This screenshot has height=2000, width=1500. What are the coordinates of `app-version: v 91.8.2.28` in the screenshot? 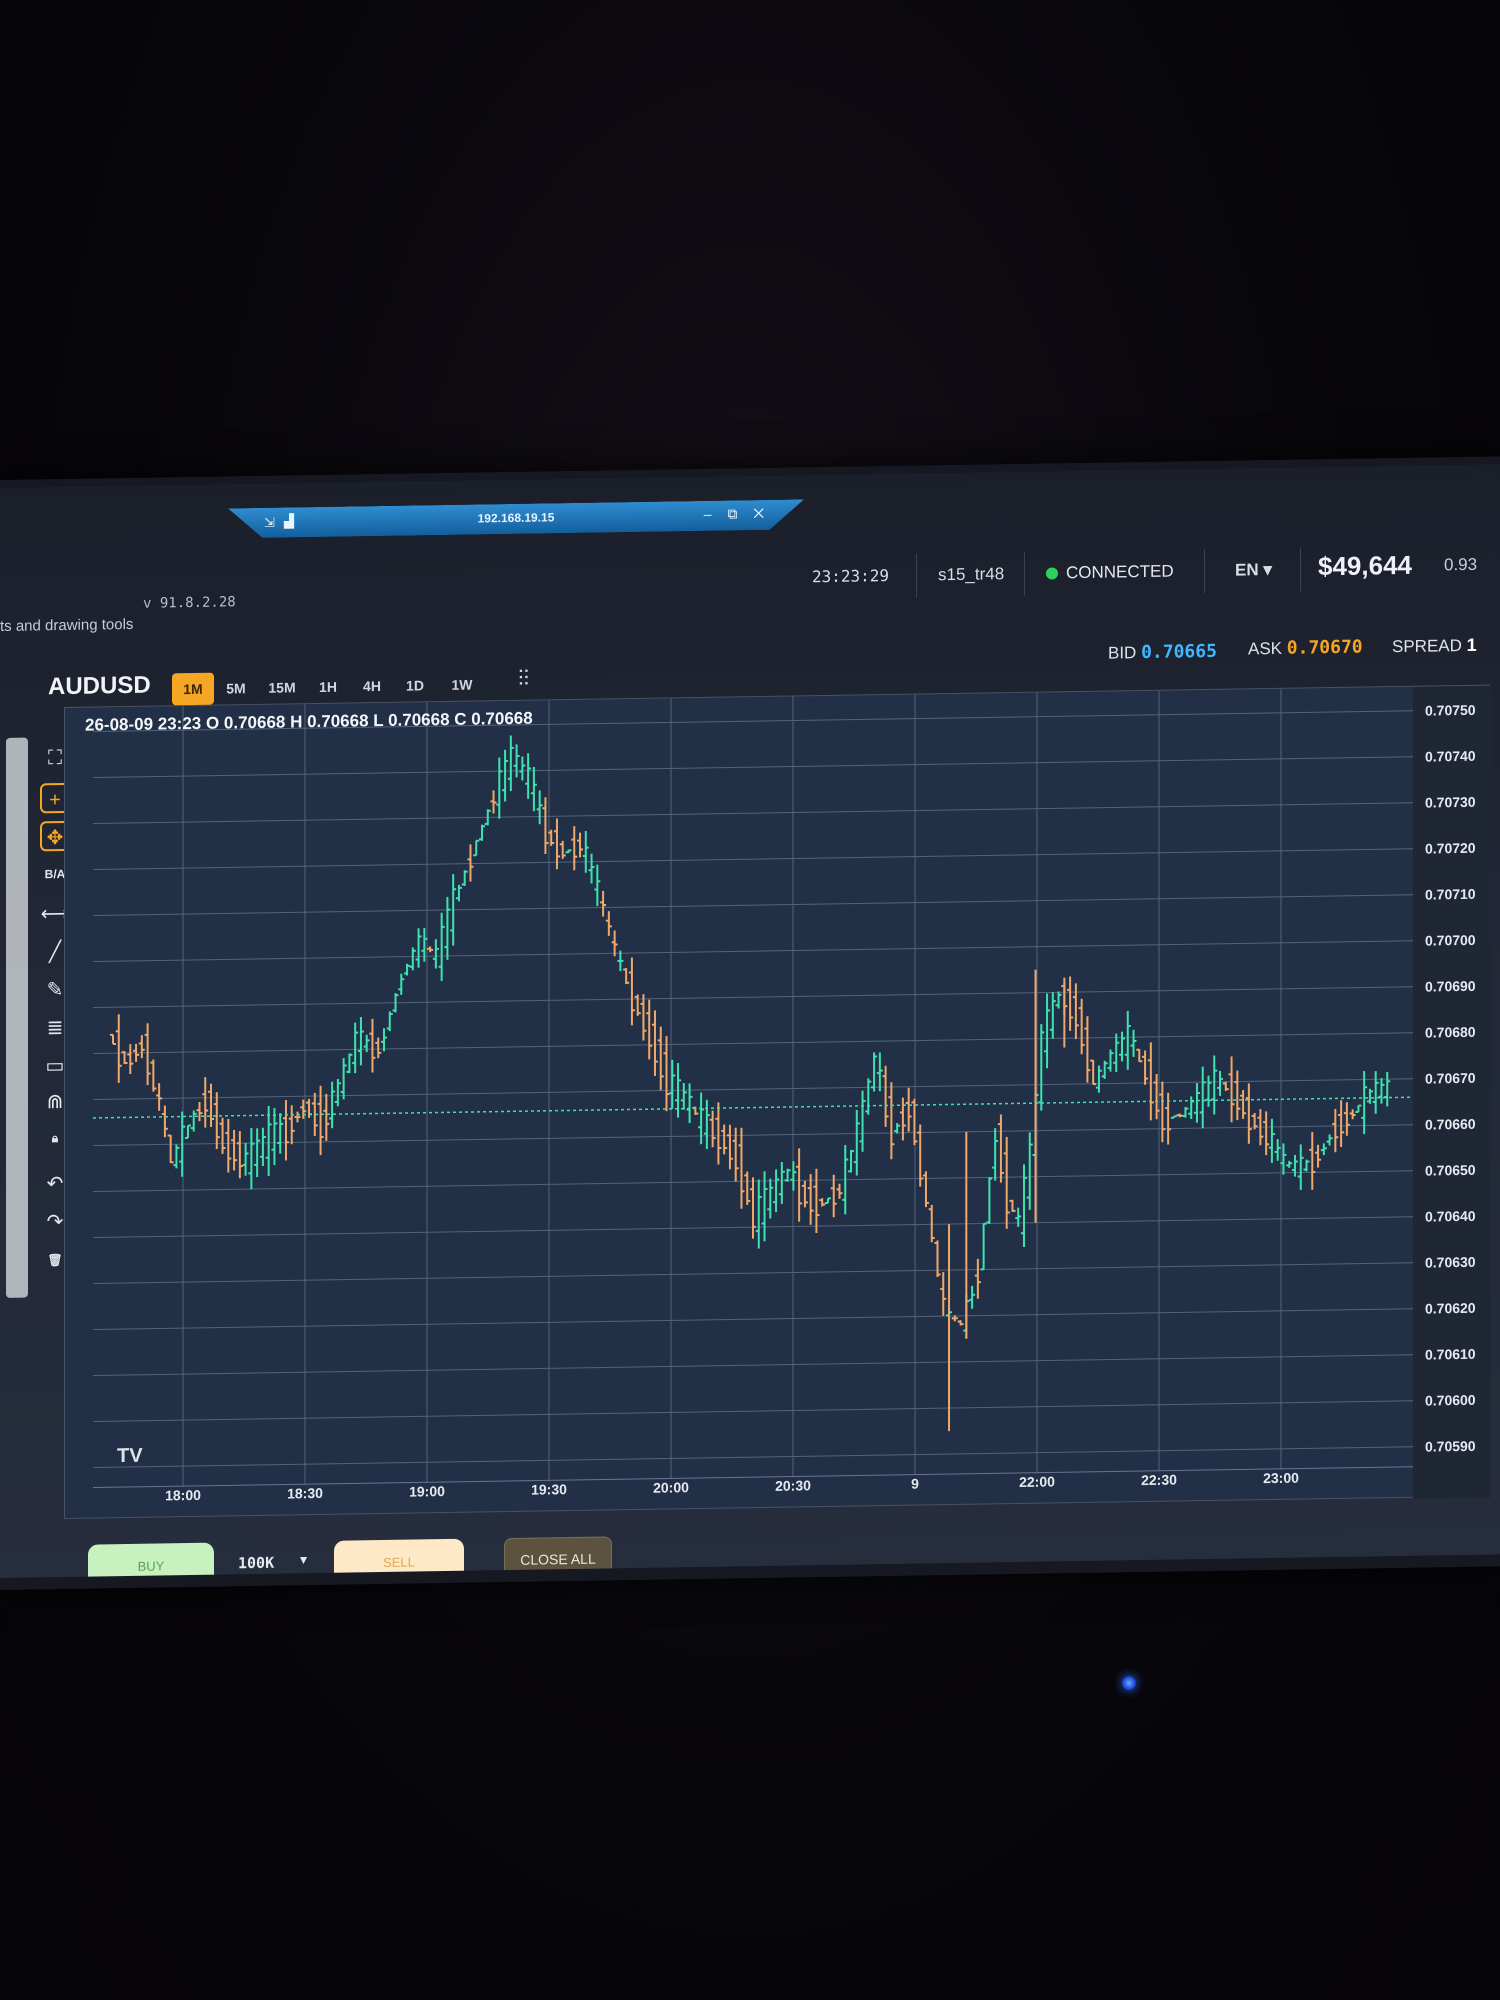 It's located at (189, 603).